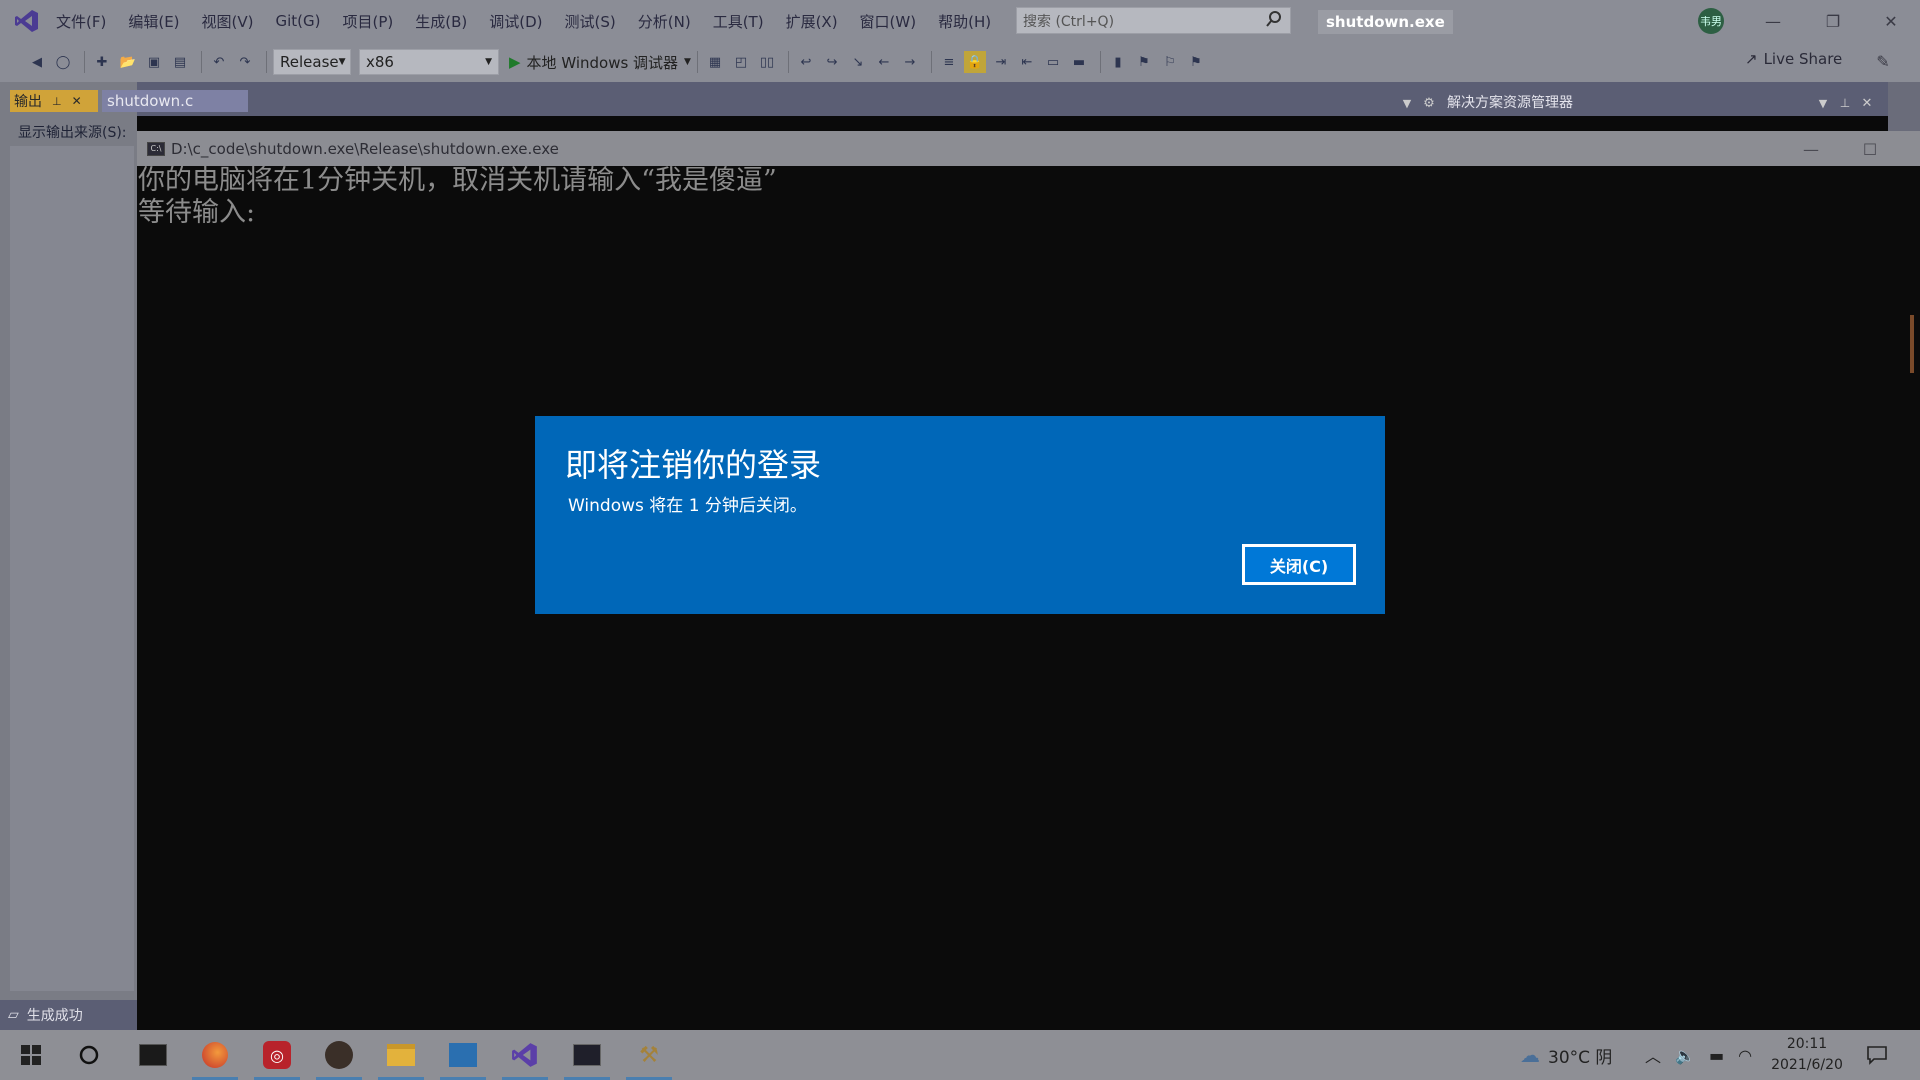 This screenshot has width=1920, height=1080. I want to click on feedback-icon: ✎, so click(1883, 61).